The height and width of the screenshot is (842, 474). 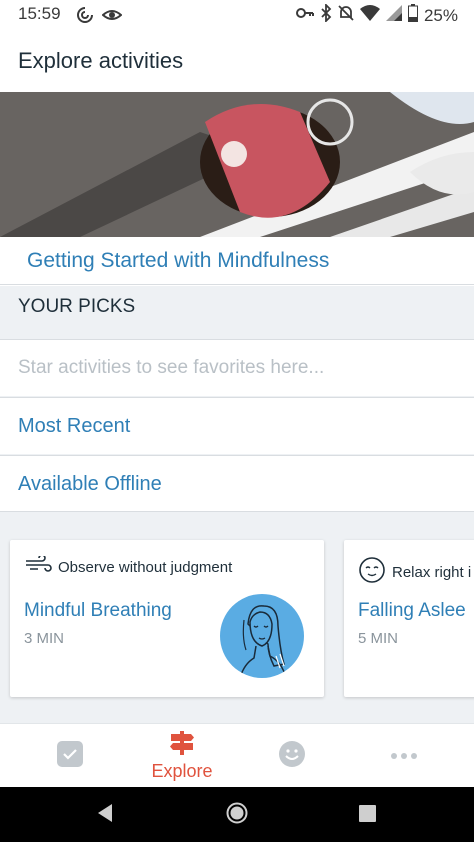 I want to click on most-recent-label: Most Recent, so click(x=74, y=426).